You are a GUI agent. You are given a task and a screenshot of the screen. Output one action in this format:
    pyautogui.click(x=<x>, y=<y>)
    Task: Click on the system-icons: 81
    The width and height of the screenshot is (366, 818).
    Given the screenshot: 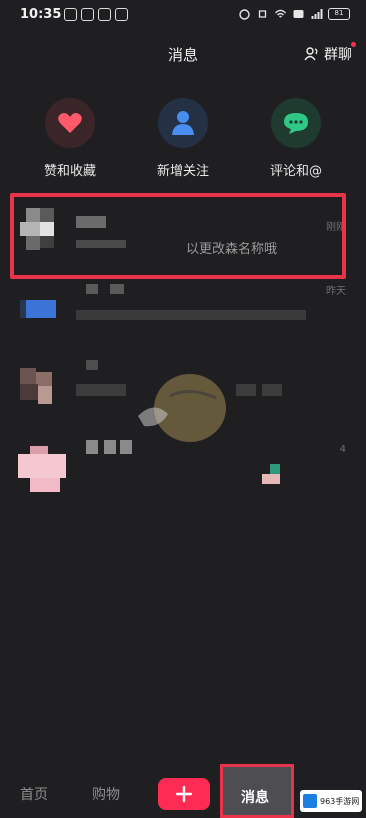 What is the action you would take?
    pyautogui.click(x=294, y=14)
    